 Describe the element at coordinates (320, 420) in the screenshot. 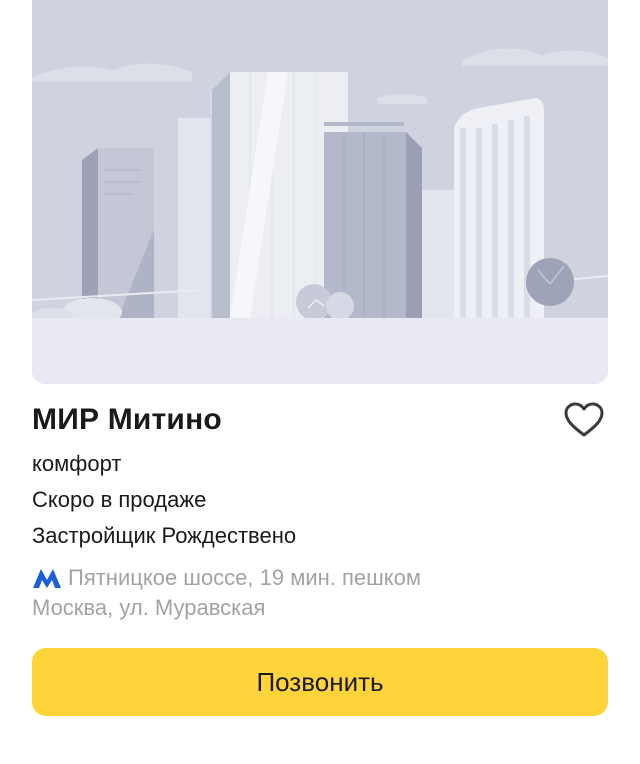

I see `title-row: МИР Митино` at that location.